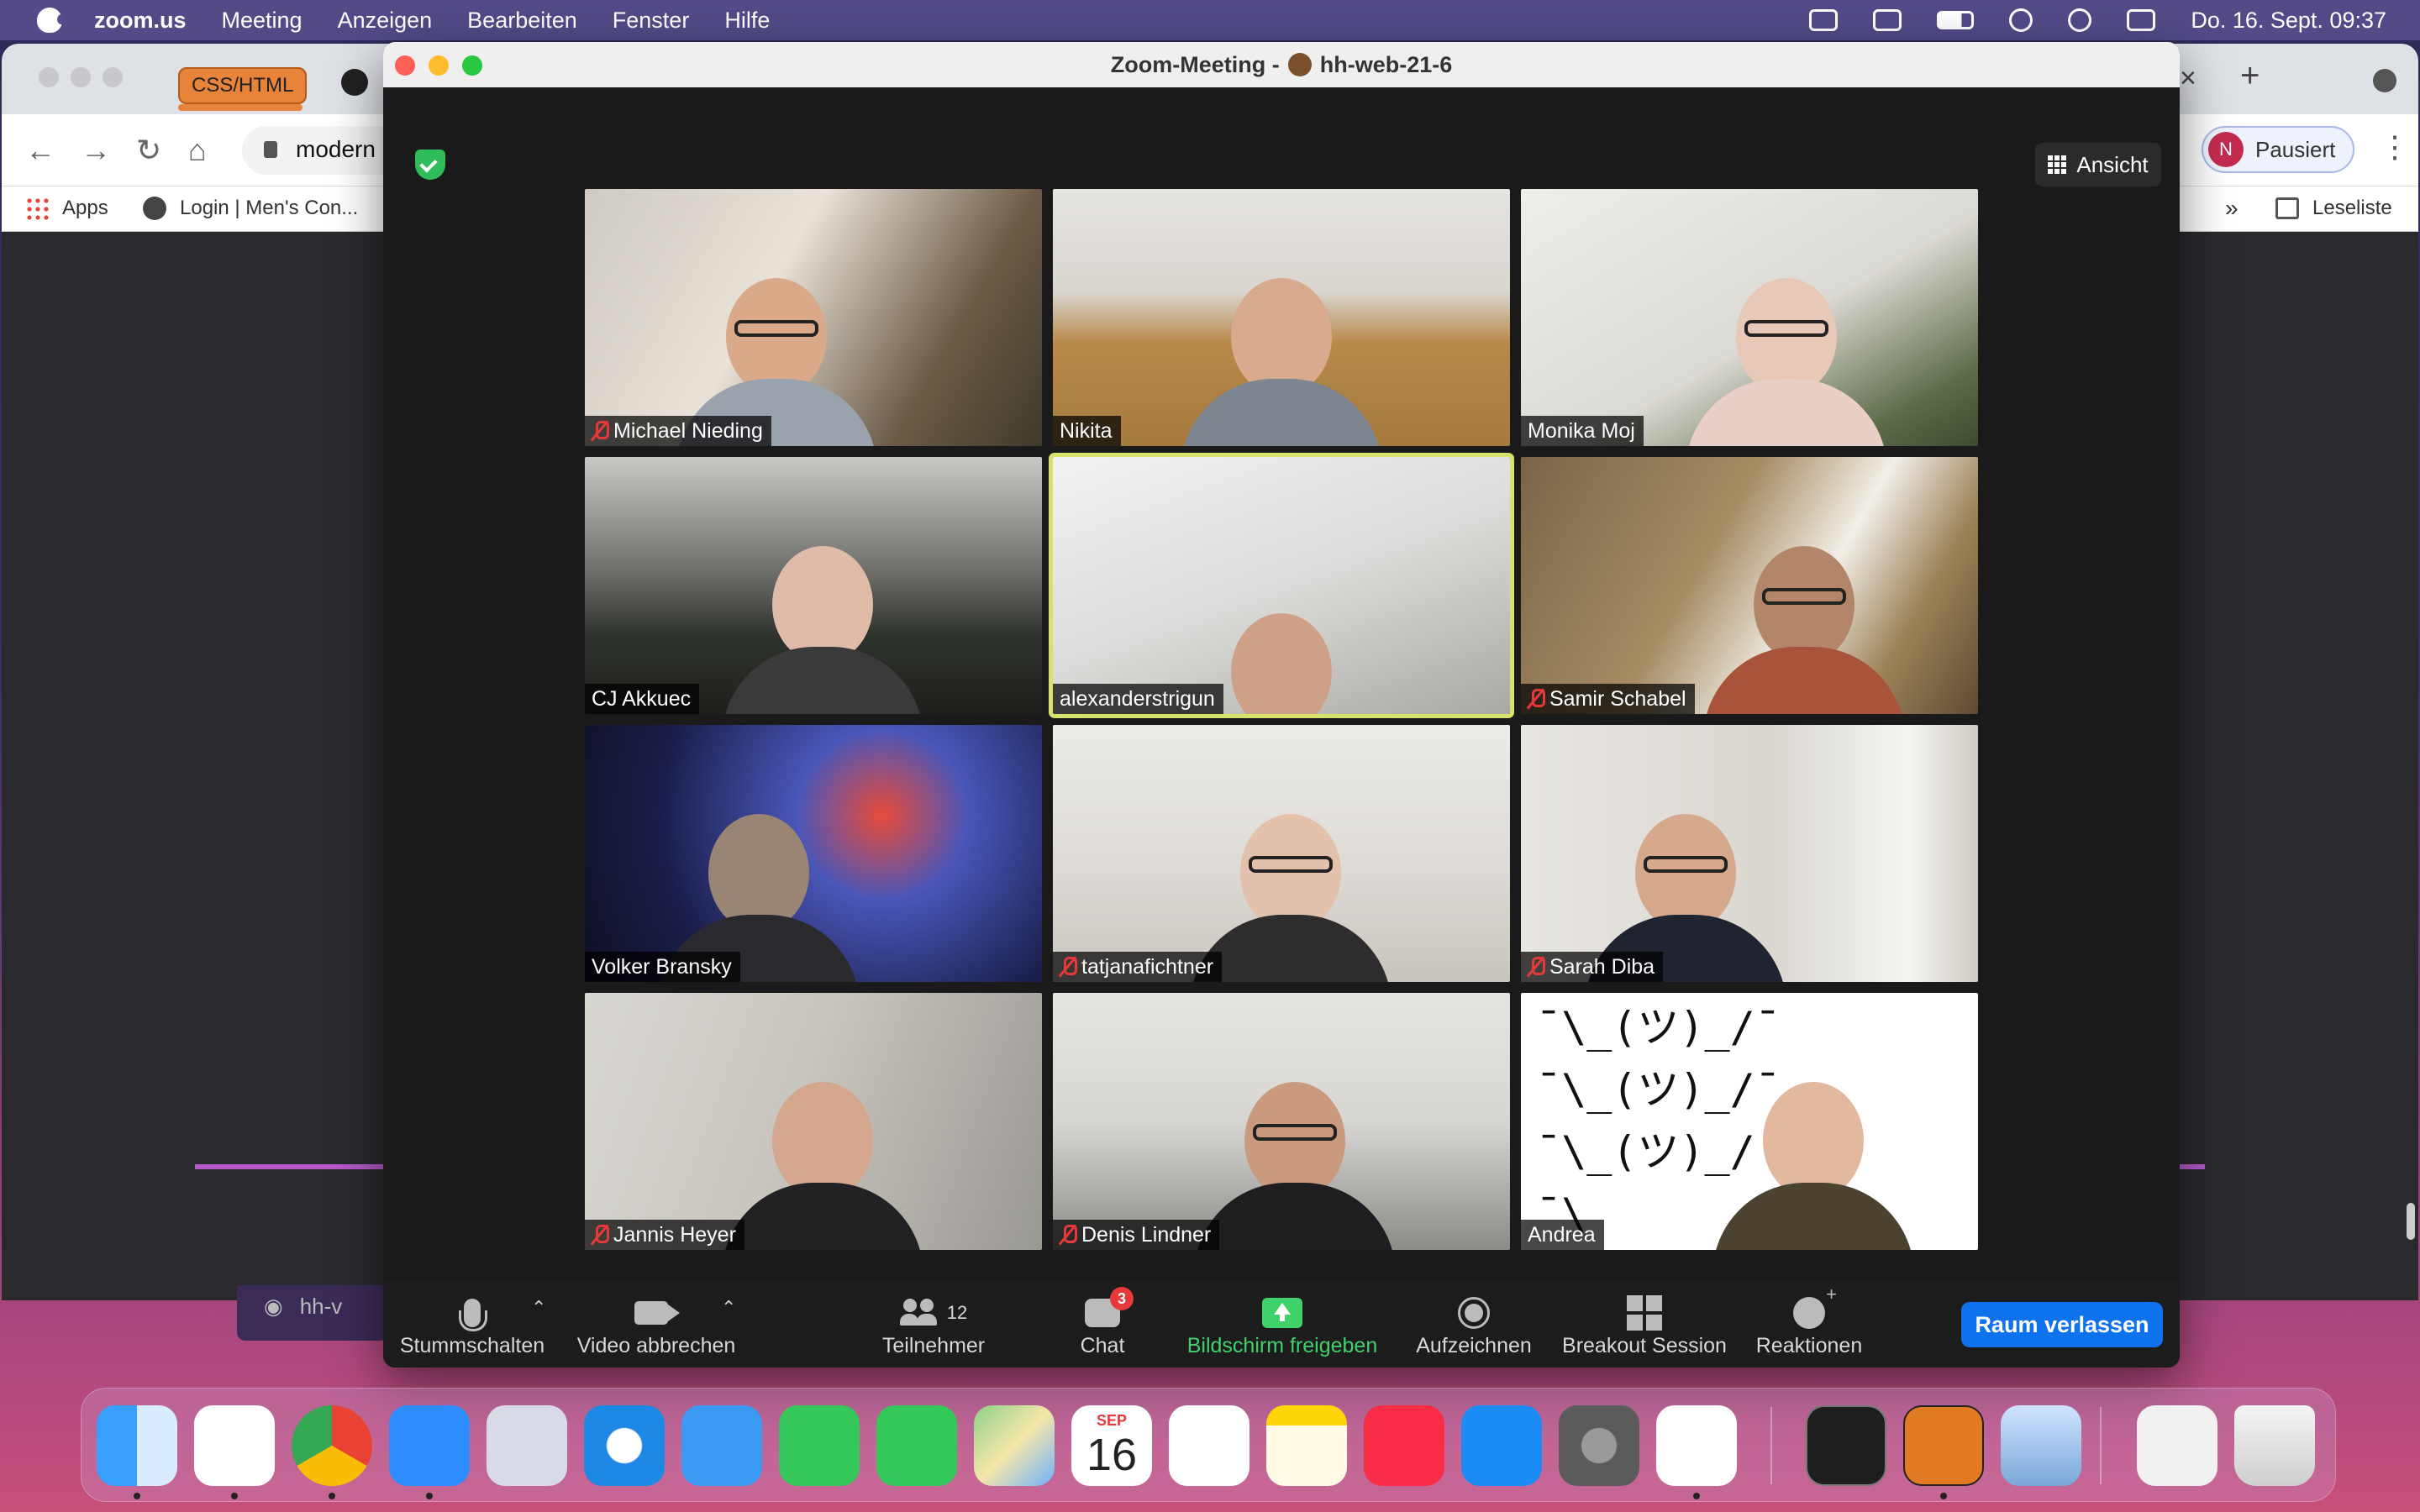  What do you see at coordinates (1282, 64) in the screenshot?
I see `zoom-title-bar: Zoom-Meeting - hh-web-21-6` at bounding box center [1282, 64].